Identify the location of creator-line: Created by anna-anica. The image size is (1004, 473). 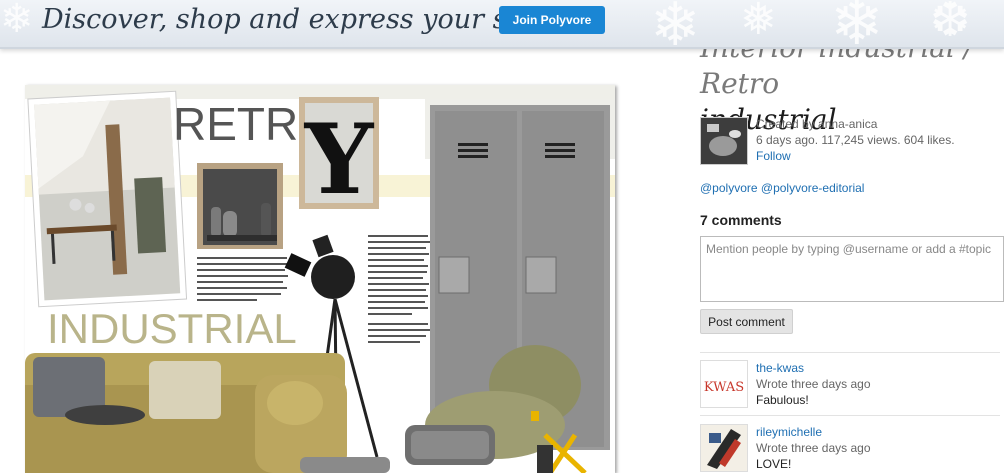
(816, 124).